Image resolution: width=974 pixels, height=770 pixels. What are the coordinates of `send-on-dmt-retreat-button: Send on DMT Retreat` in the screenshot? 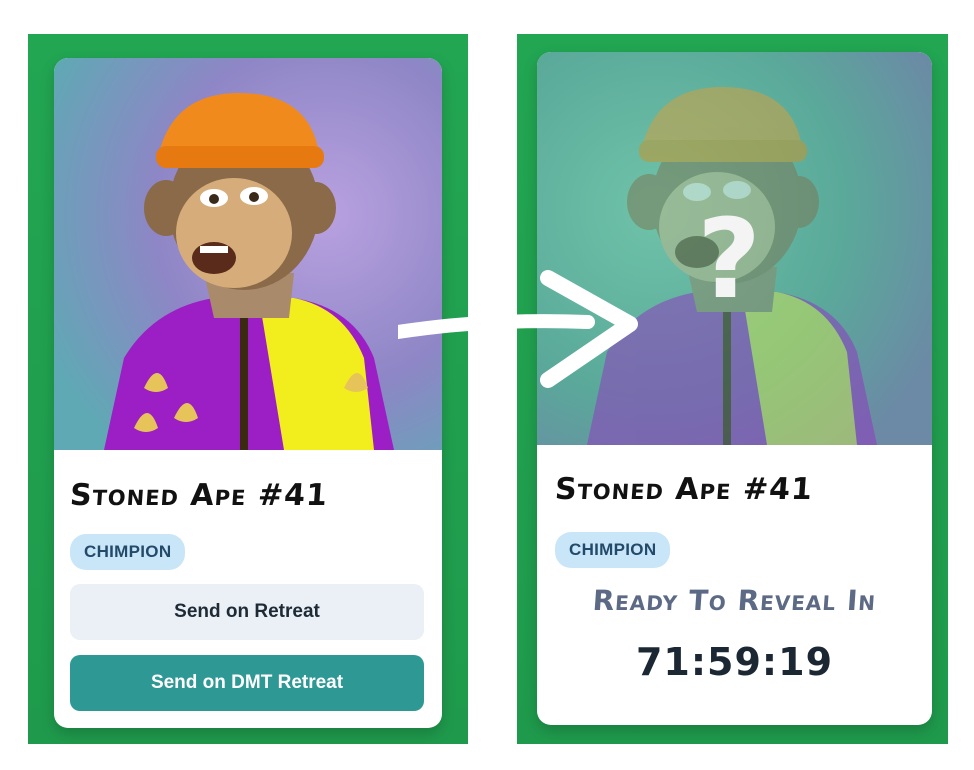 It's located at (247, 683).